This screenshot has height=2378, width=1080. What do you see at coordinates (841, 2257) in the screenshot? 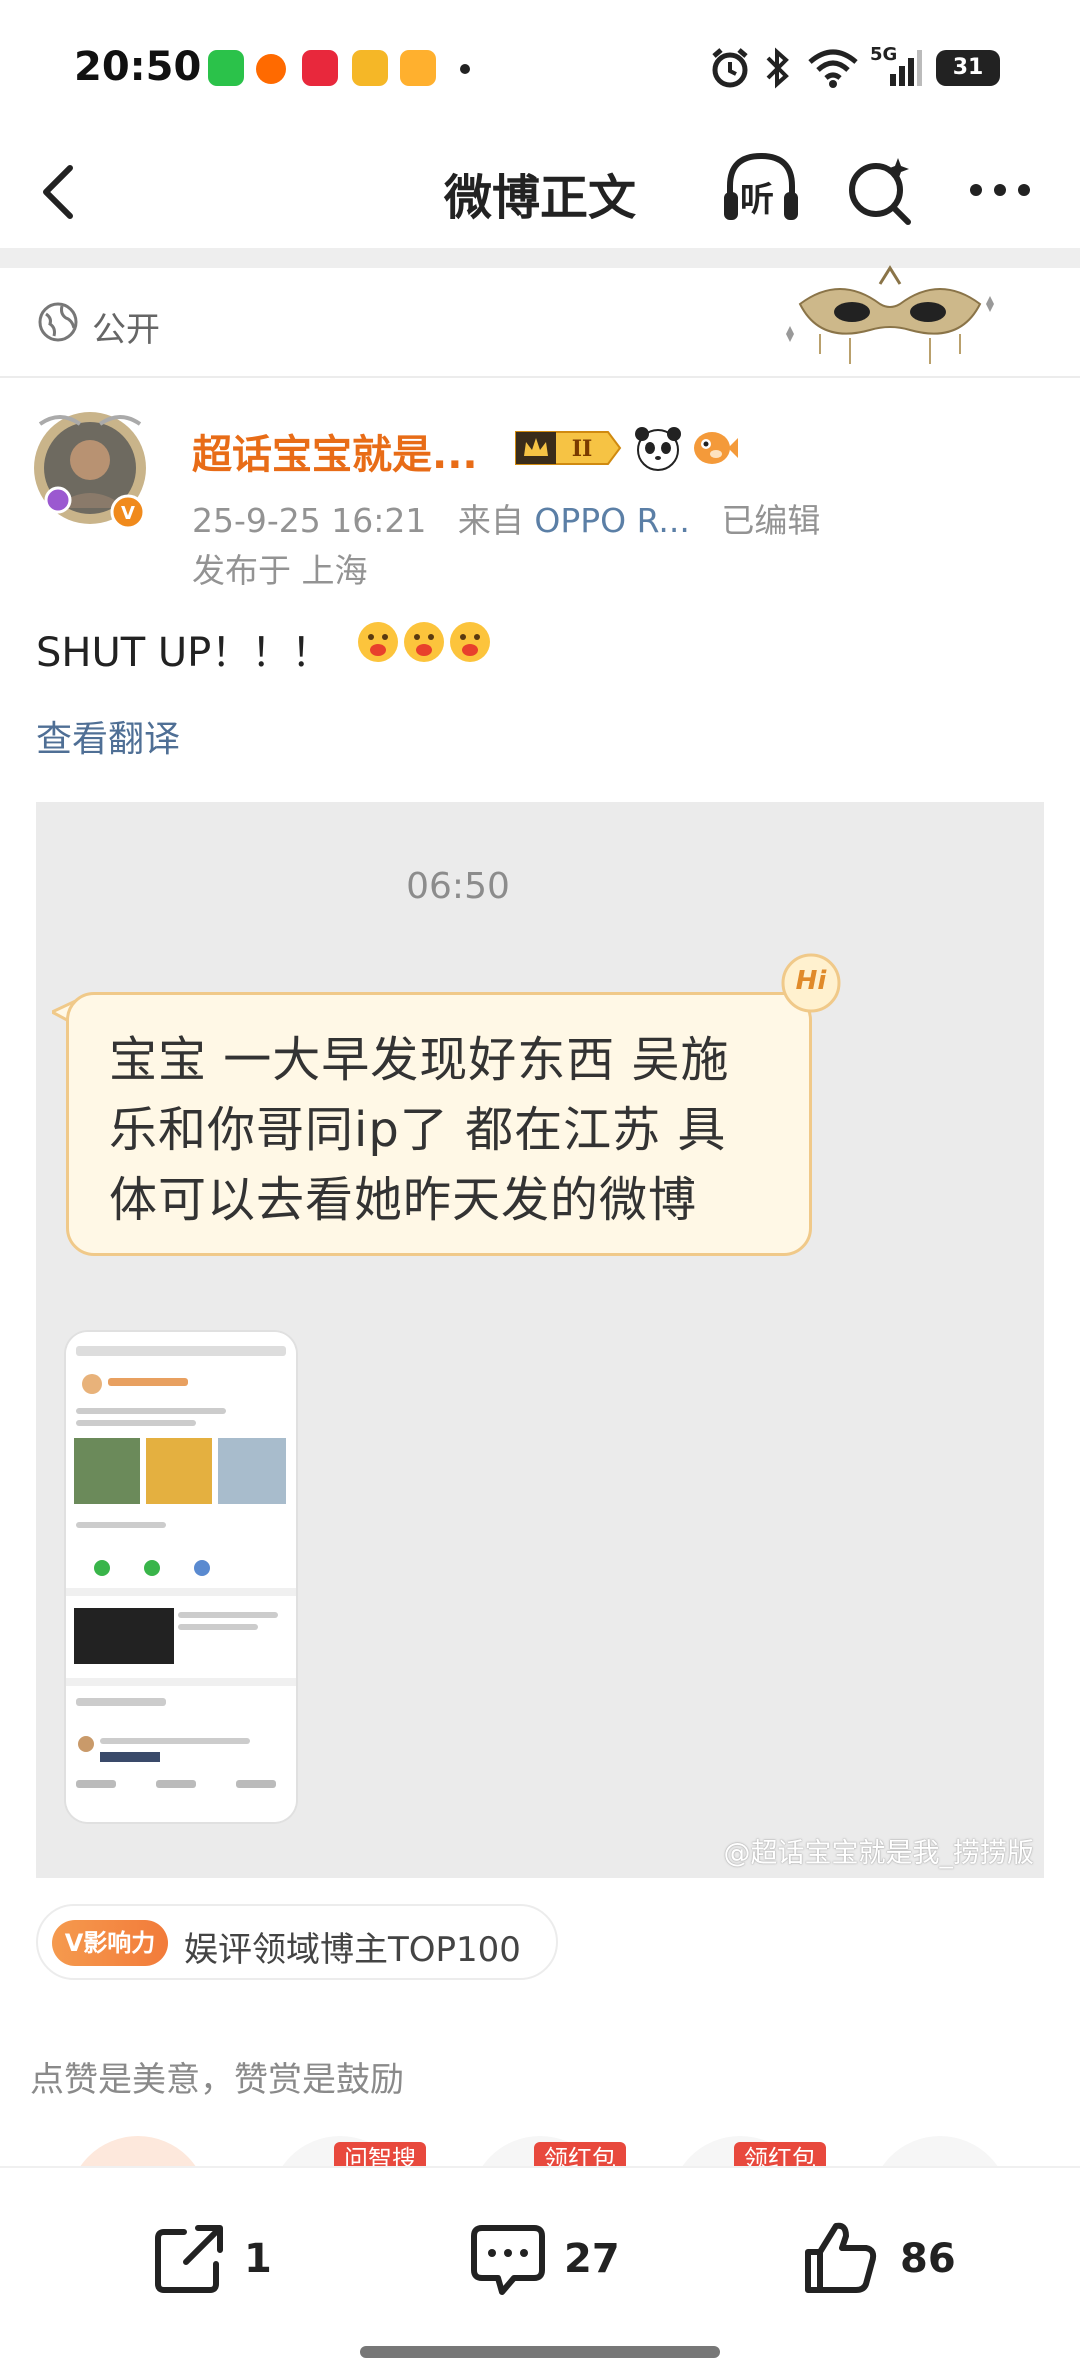
I see `thumbs-up-icon` at bounding box center [841, 2257].